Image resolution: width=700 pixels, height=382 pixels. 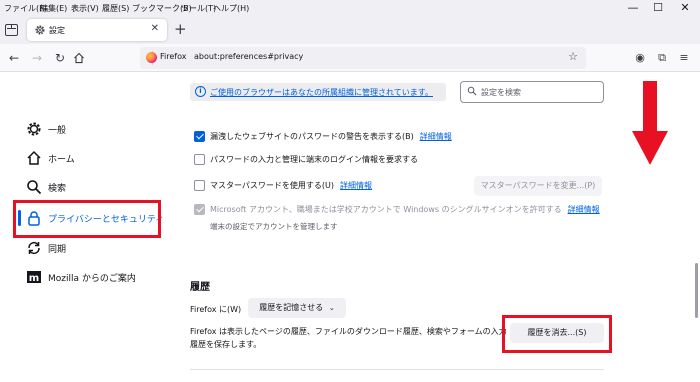 I want to click on site-identity: Firefox, so click(x=166, y=58).